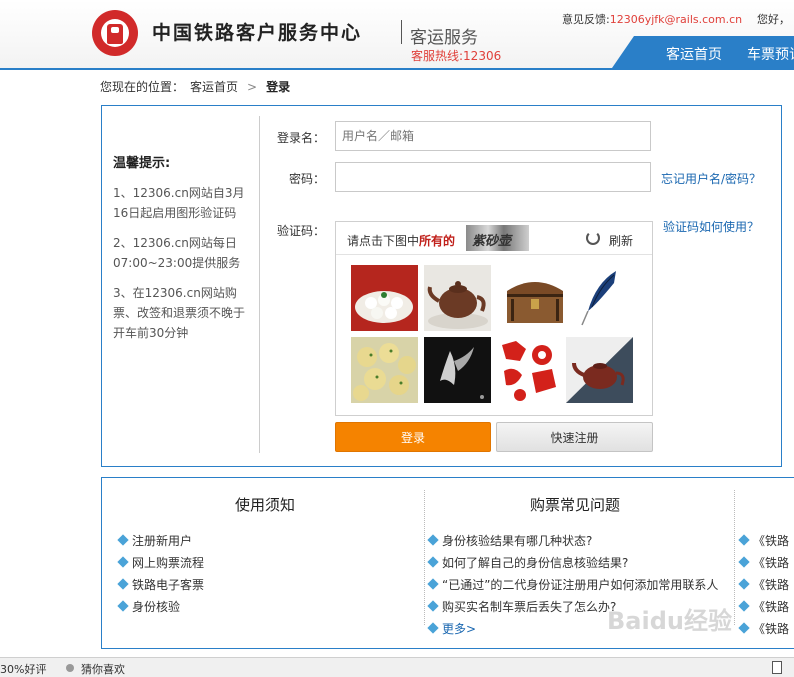 This screenshot has width=794, height=677. What do you see at coordinates (529, 607) in the screenshot?
I see `link-label: 购买实名制车票后丢失了怎么办?` at bounding box center [529, 607].